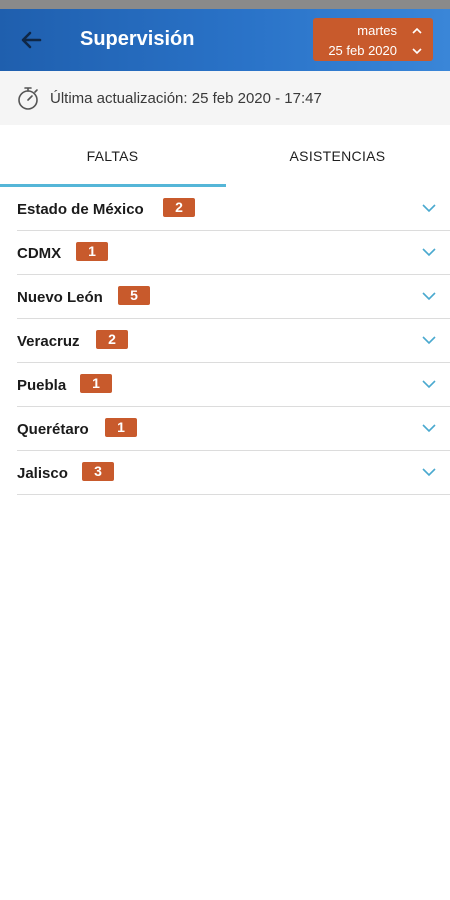 The image size is (450, 900). I want to click on list-item: Jalisco 3, so click(233, 473).